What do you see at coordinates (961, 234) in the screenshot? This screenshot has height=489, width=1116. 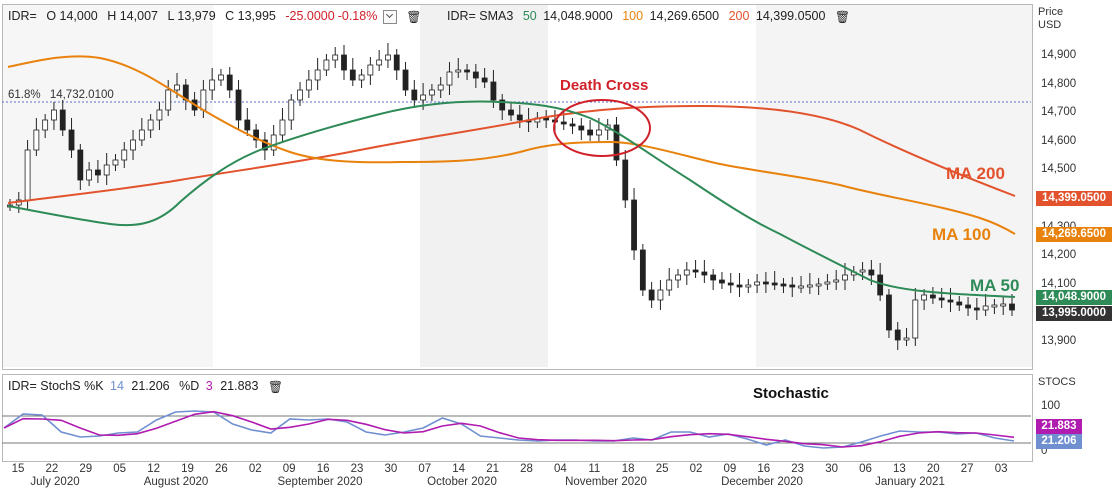 I see `ma100-label: MA 100` at bounding box center [961, 234].